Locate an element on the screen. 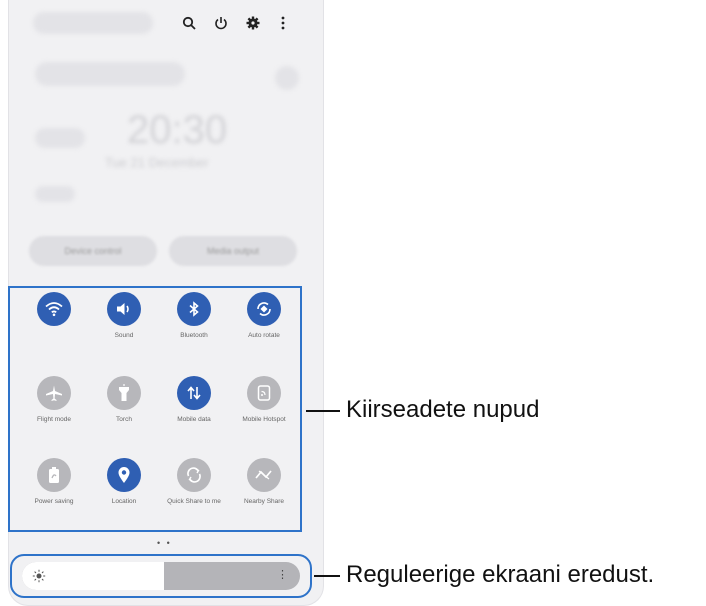  search-icon is located at coordinates (189, 23).